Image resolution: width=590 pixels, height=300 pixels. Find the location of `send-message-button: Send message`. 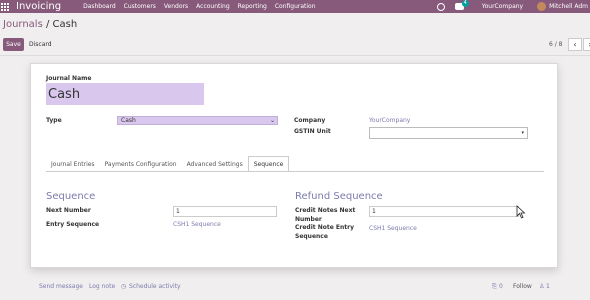

send-message-button: Send message is located at coordinates (61, 286).